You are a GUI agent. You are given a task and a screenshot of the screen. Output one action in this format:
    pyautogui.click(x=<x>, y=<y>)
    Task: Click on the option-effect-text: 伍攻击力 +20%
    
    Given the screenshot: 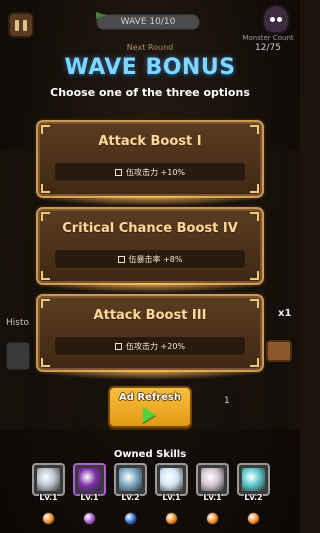 What is the action you would take?
    pyautogui.click(x=155, y=346)
    